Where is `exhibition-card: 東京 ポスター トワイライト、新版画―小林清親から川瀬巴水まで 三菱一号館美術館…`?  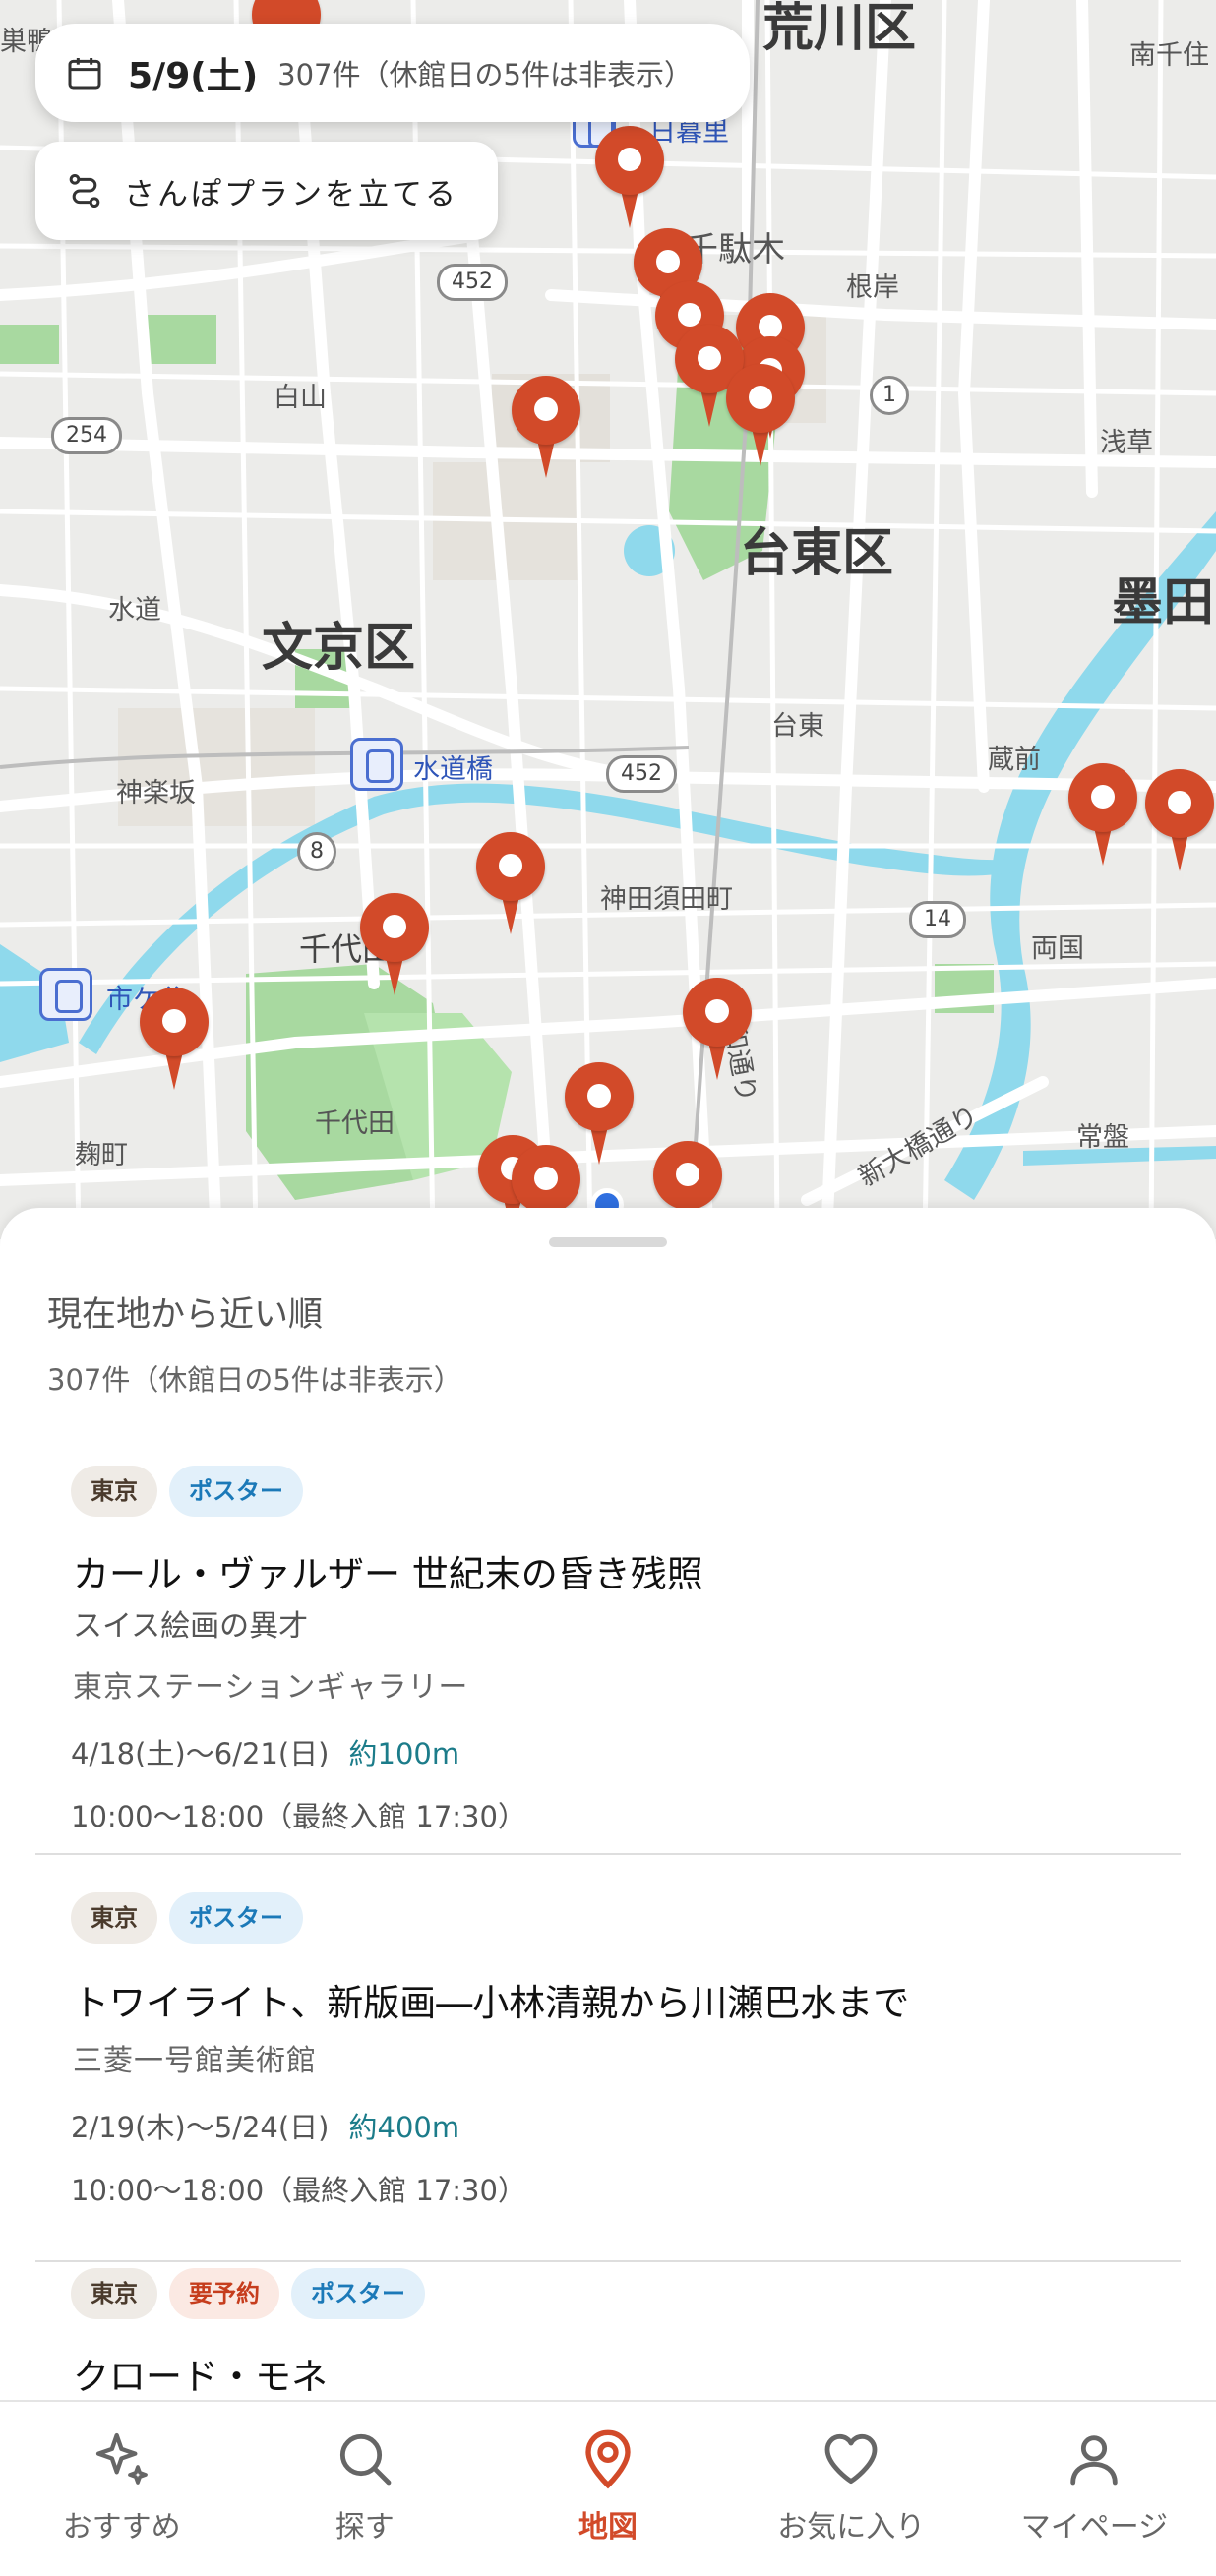 exhibition-card: 東京 ポスター トワイライト、新版画―小林清親から川瀬巴水まで 三菱一号館美術館… is located at coordinates (608, 2077).